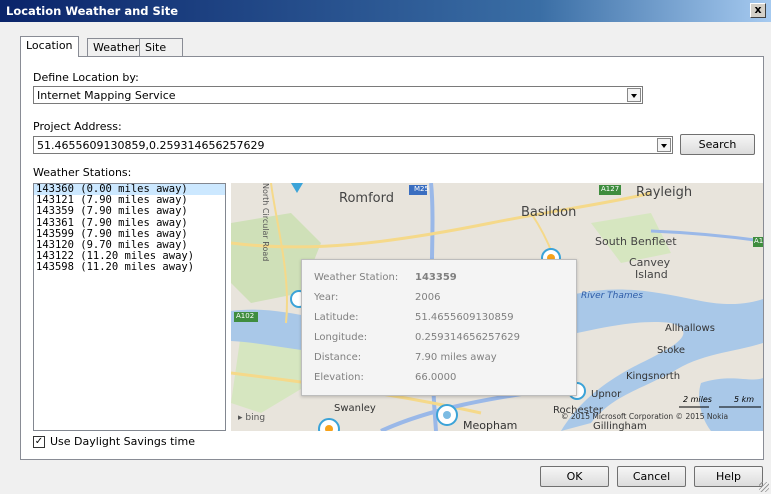 This screenshot has width=771, height=494. What do you see at coordinates (574, 476) in the screenshot?
I see `ok-button: OK` at bounding box center [574, 476].